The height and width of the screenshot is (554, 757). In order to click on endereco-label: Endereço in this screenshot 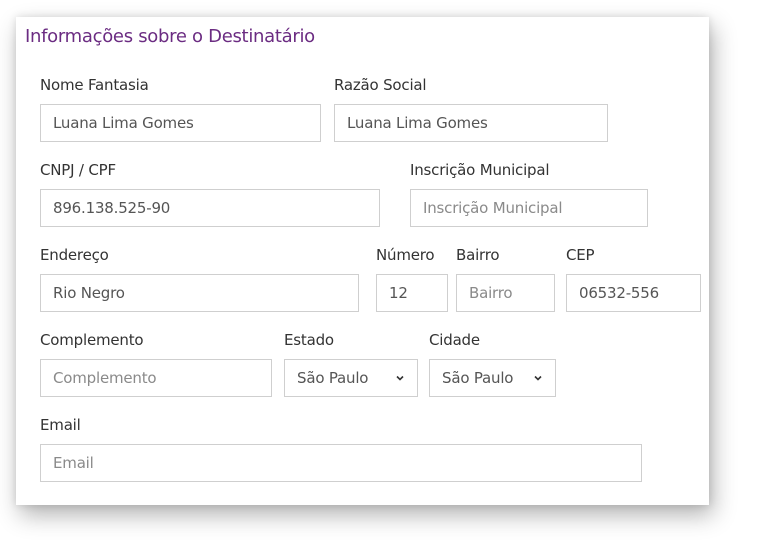, I will do `click(74, 255)`.